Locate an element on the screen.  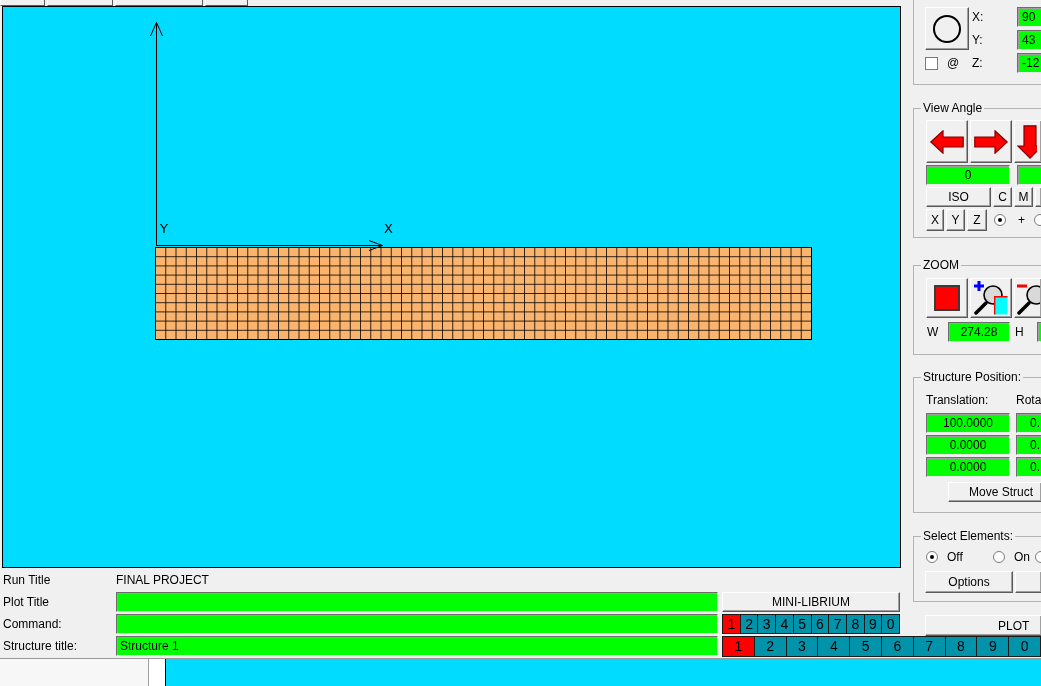
right-arrow-icon is located at coordinates (991, 141).